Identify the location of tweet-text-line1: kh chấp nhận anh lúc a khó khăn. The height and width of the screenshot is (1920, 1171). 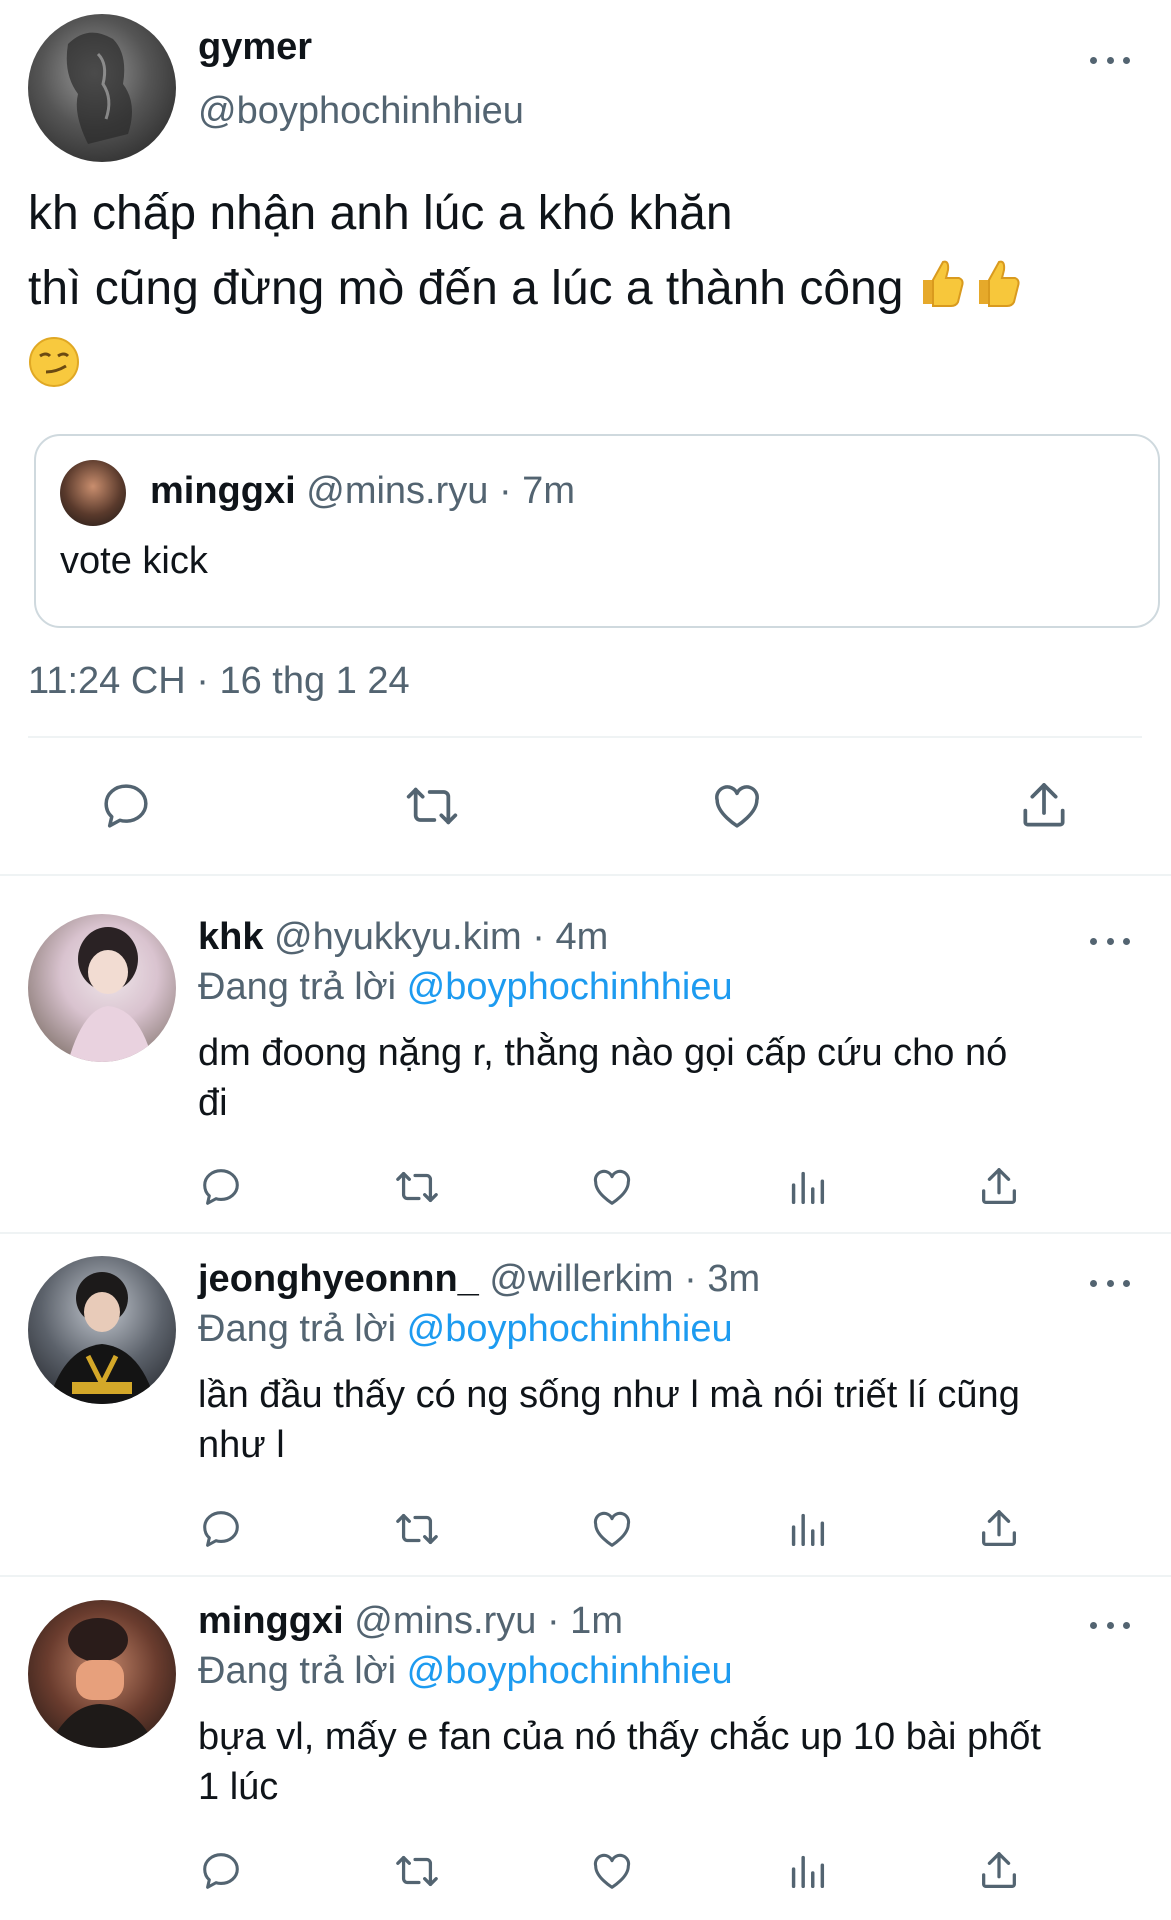
(380, 213).